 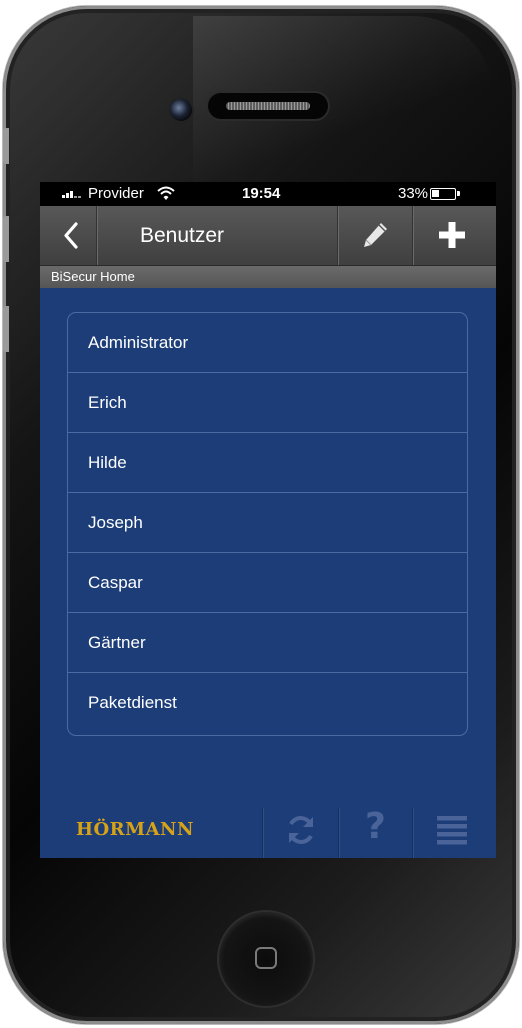 I want to click on page-title: Benutzer, so click(x=182, y=235).